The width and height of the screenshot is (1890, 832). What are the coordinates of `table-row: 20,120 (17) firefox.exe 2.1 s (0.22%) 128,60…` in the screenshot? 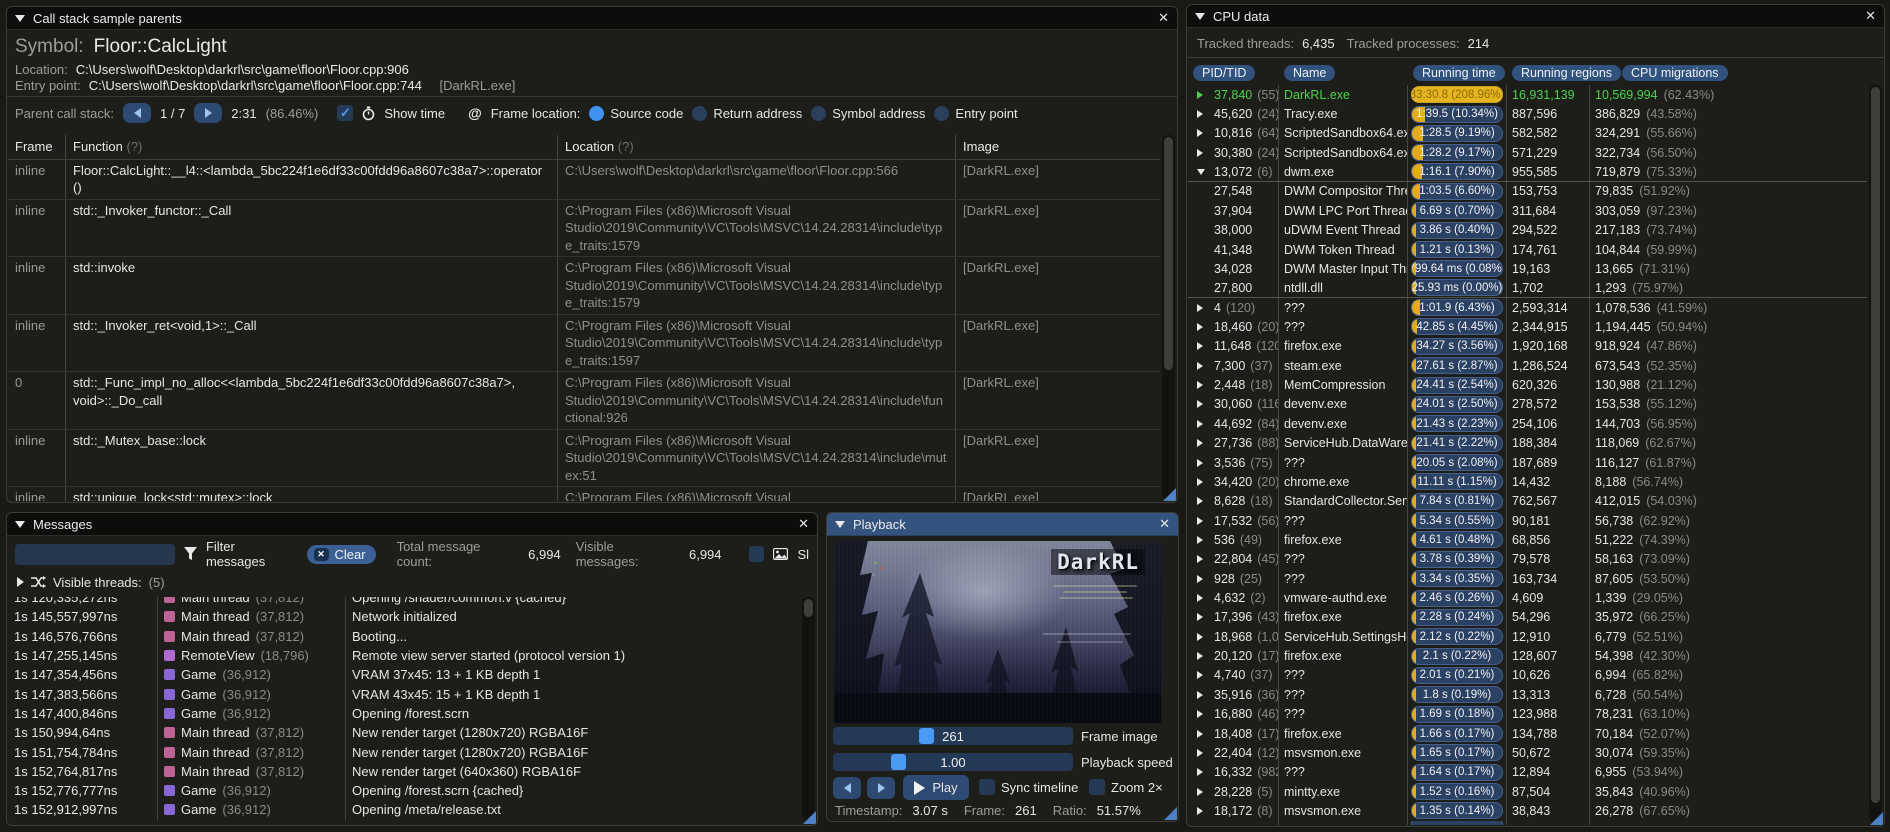 It's located at (1527, 656).